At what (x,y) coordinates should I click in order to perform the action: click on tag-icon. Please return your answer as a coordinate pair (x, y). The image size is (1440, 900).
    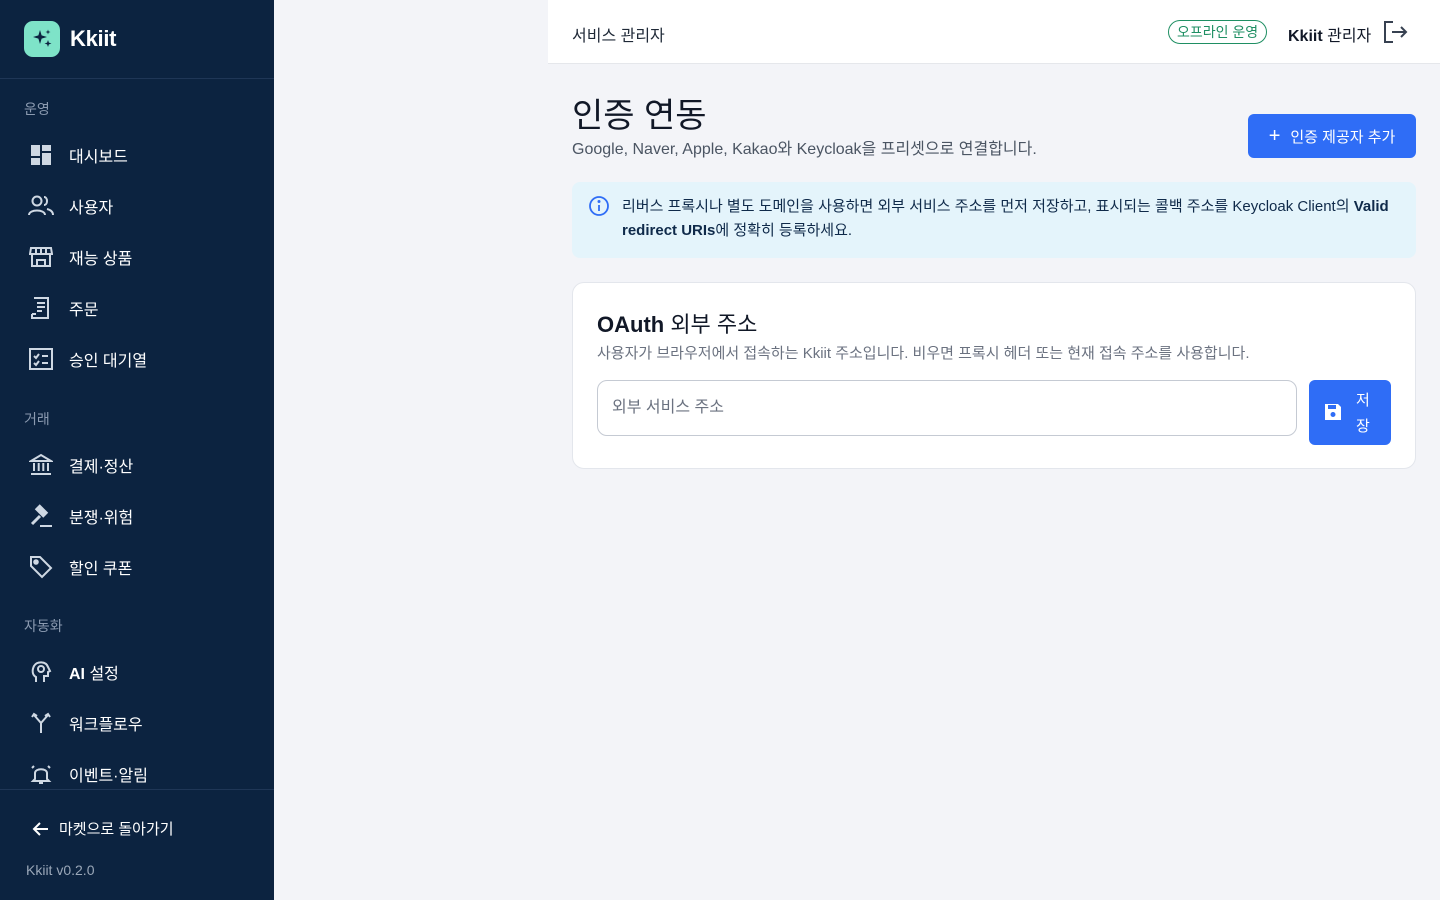
    Looking at the image, I should click on (41, 567).